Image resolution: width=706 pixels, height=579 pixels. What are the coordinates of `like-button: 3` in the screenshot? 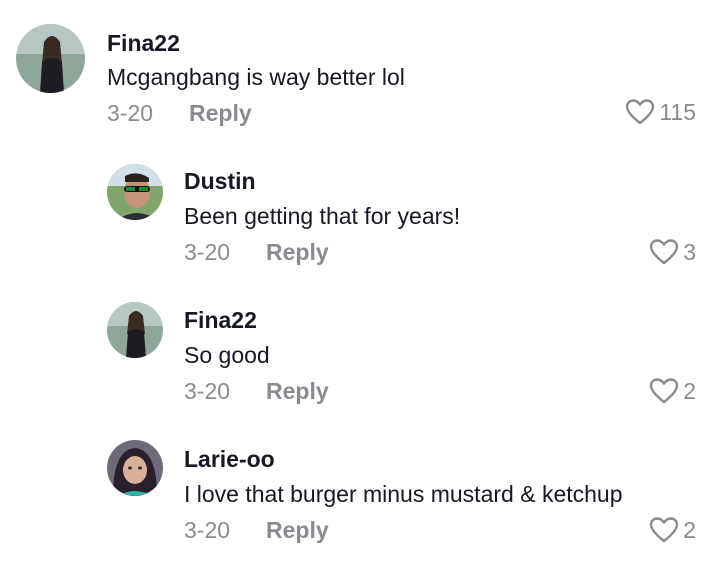 It's located at (672, 252).